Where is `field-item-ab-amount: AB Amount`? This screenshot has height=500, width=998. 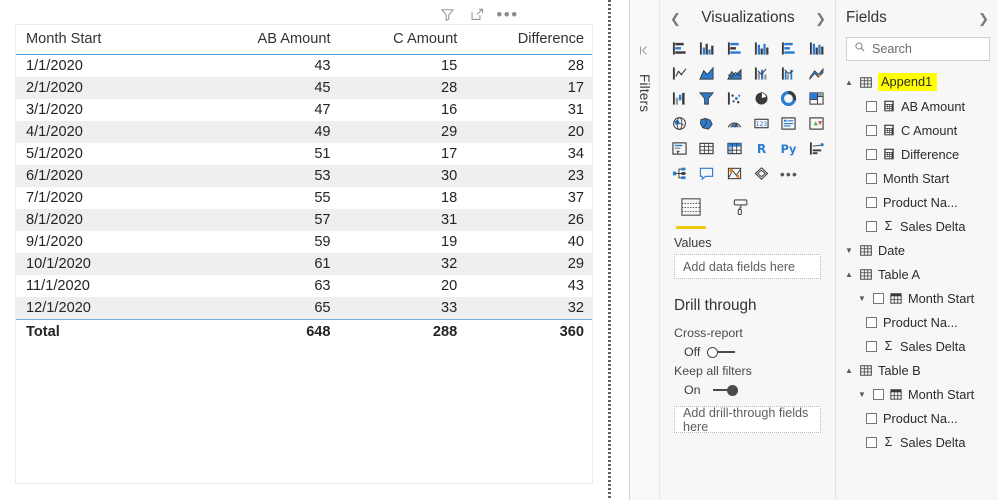 field-item-ab-amount: AB Amount is located at coordinates (917, 106).